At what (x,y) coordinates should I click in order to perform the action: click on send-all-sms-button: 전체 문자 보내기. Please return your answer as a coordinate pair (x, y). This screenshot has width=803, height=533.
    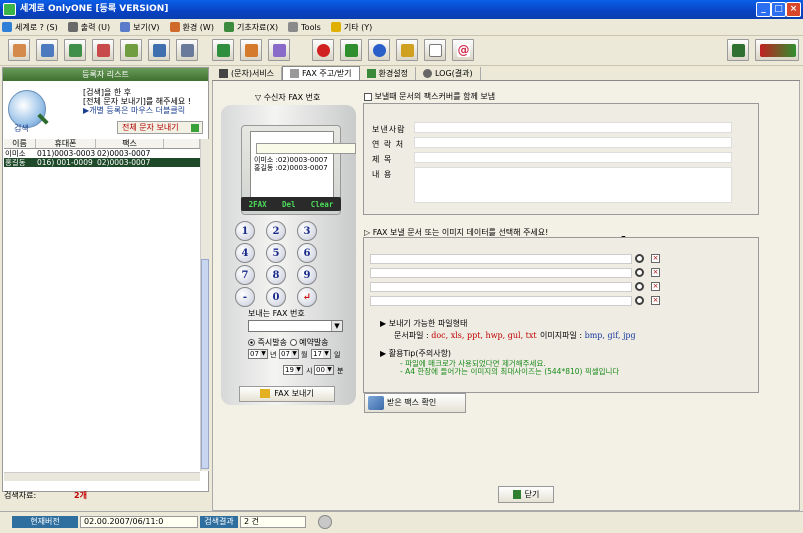
    Looking at the image, I should click on (160, 127).